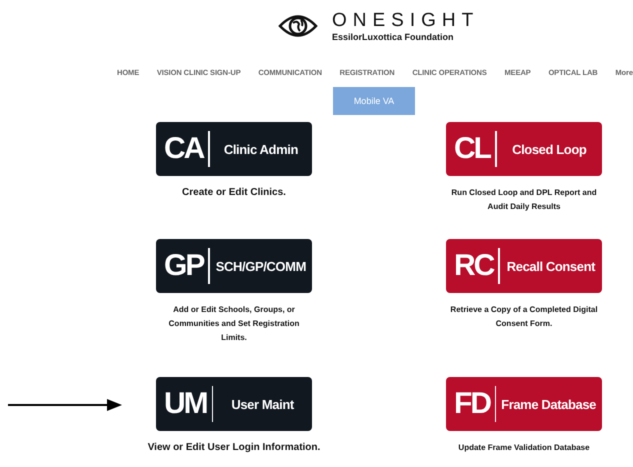 This screenshot has height=467, width=633. Describe the element at coordinates (524, 266) in the screenshot. I see `module-button: RC Recall Consent` at that location.